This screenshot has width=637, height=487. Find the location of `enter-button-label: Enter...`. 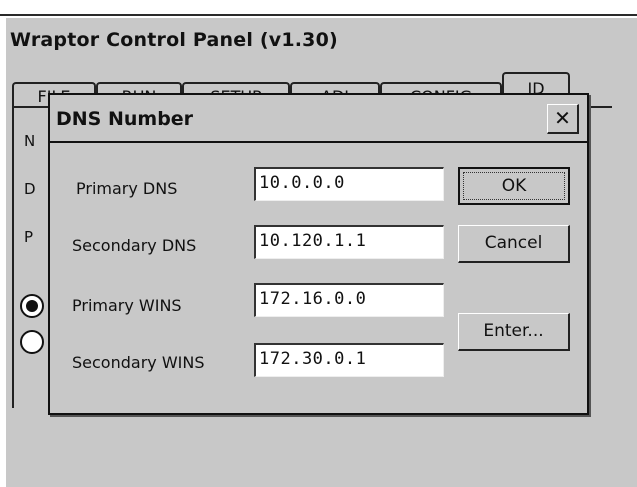

enter-button-label: Enter... is located at coordinates (513, 331).